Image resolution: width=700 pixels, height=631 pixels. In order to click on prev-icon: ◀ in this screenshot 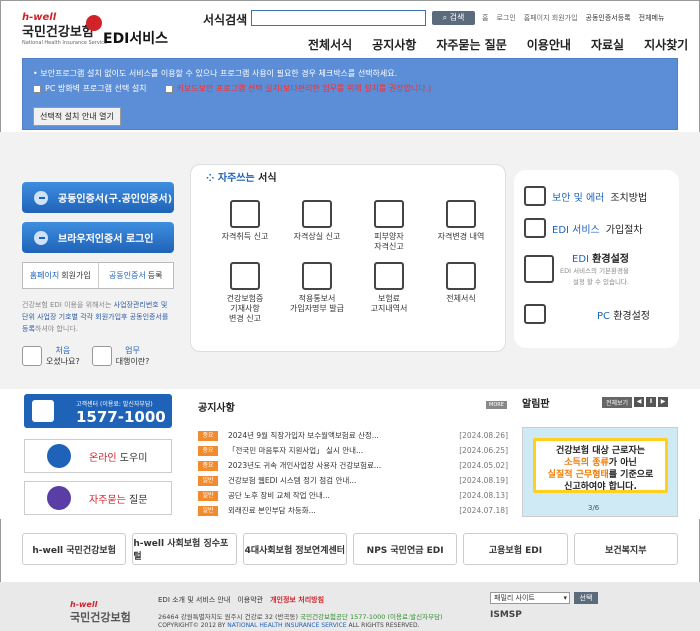, I will do `click(639, 402)`.